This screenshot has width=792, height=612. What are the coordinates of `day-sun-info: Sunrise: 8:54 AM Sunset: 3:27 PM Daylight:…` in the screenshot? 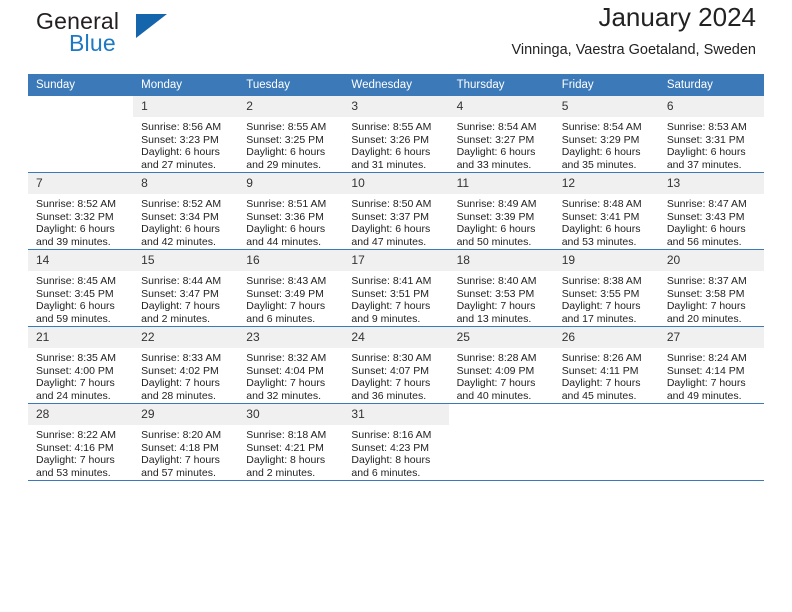 It's located at (501, 144).